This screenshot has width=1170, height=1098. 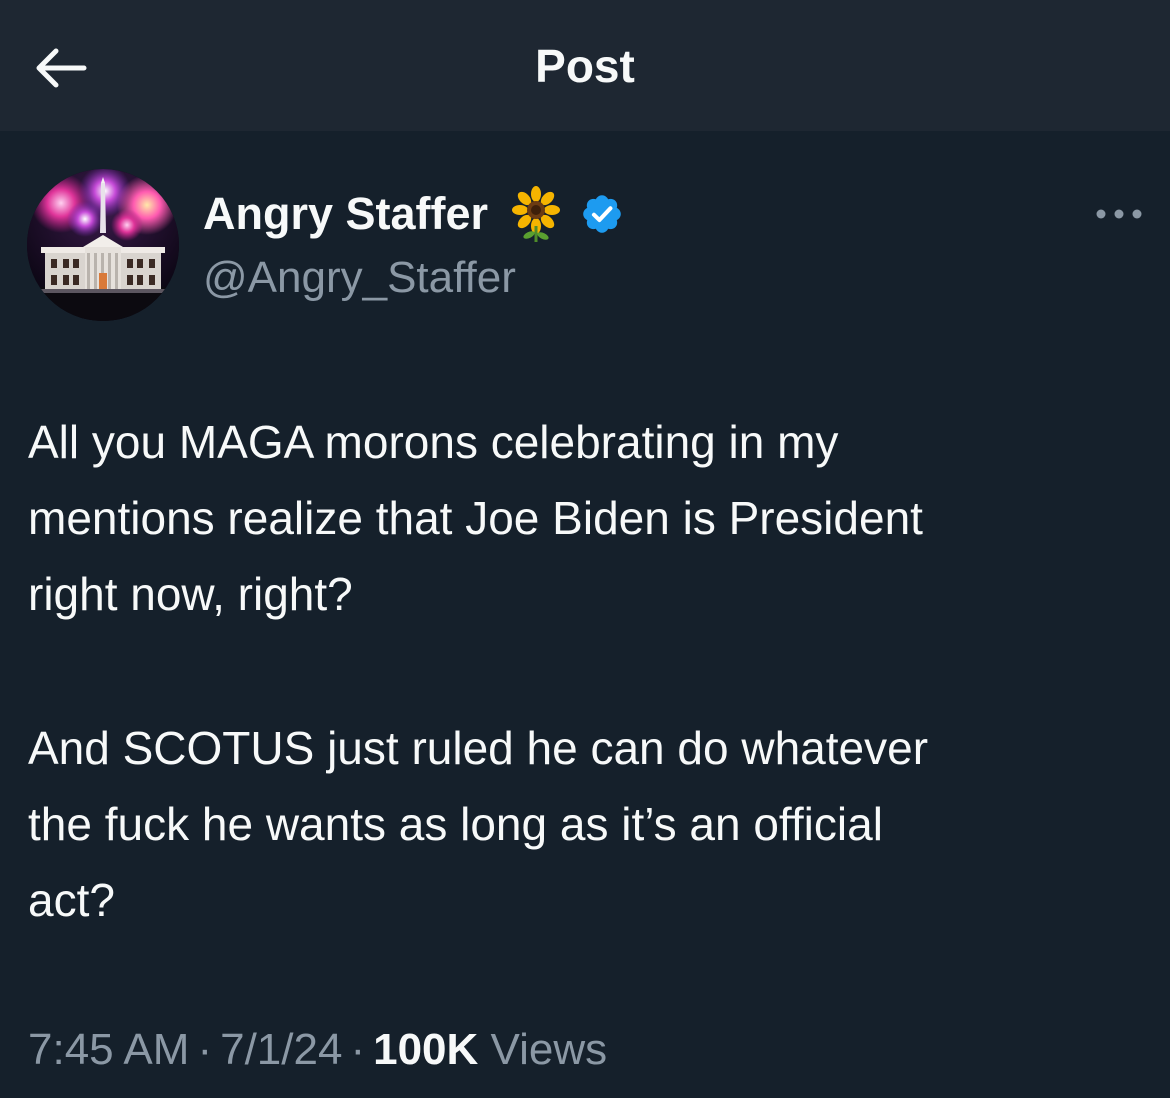 What do you see at coordinates (190, 594) in the screenshot?
I see `post-text-line: right now, right?` at bounding box center [190, 594].